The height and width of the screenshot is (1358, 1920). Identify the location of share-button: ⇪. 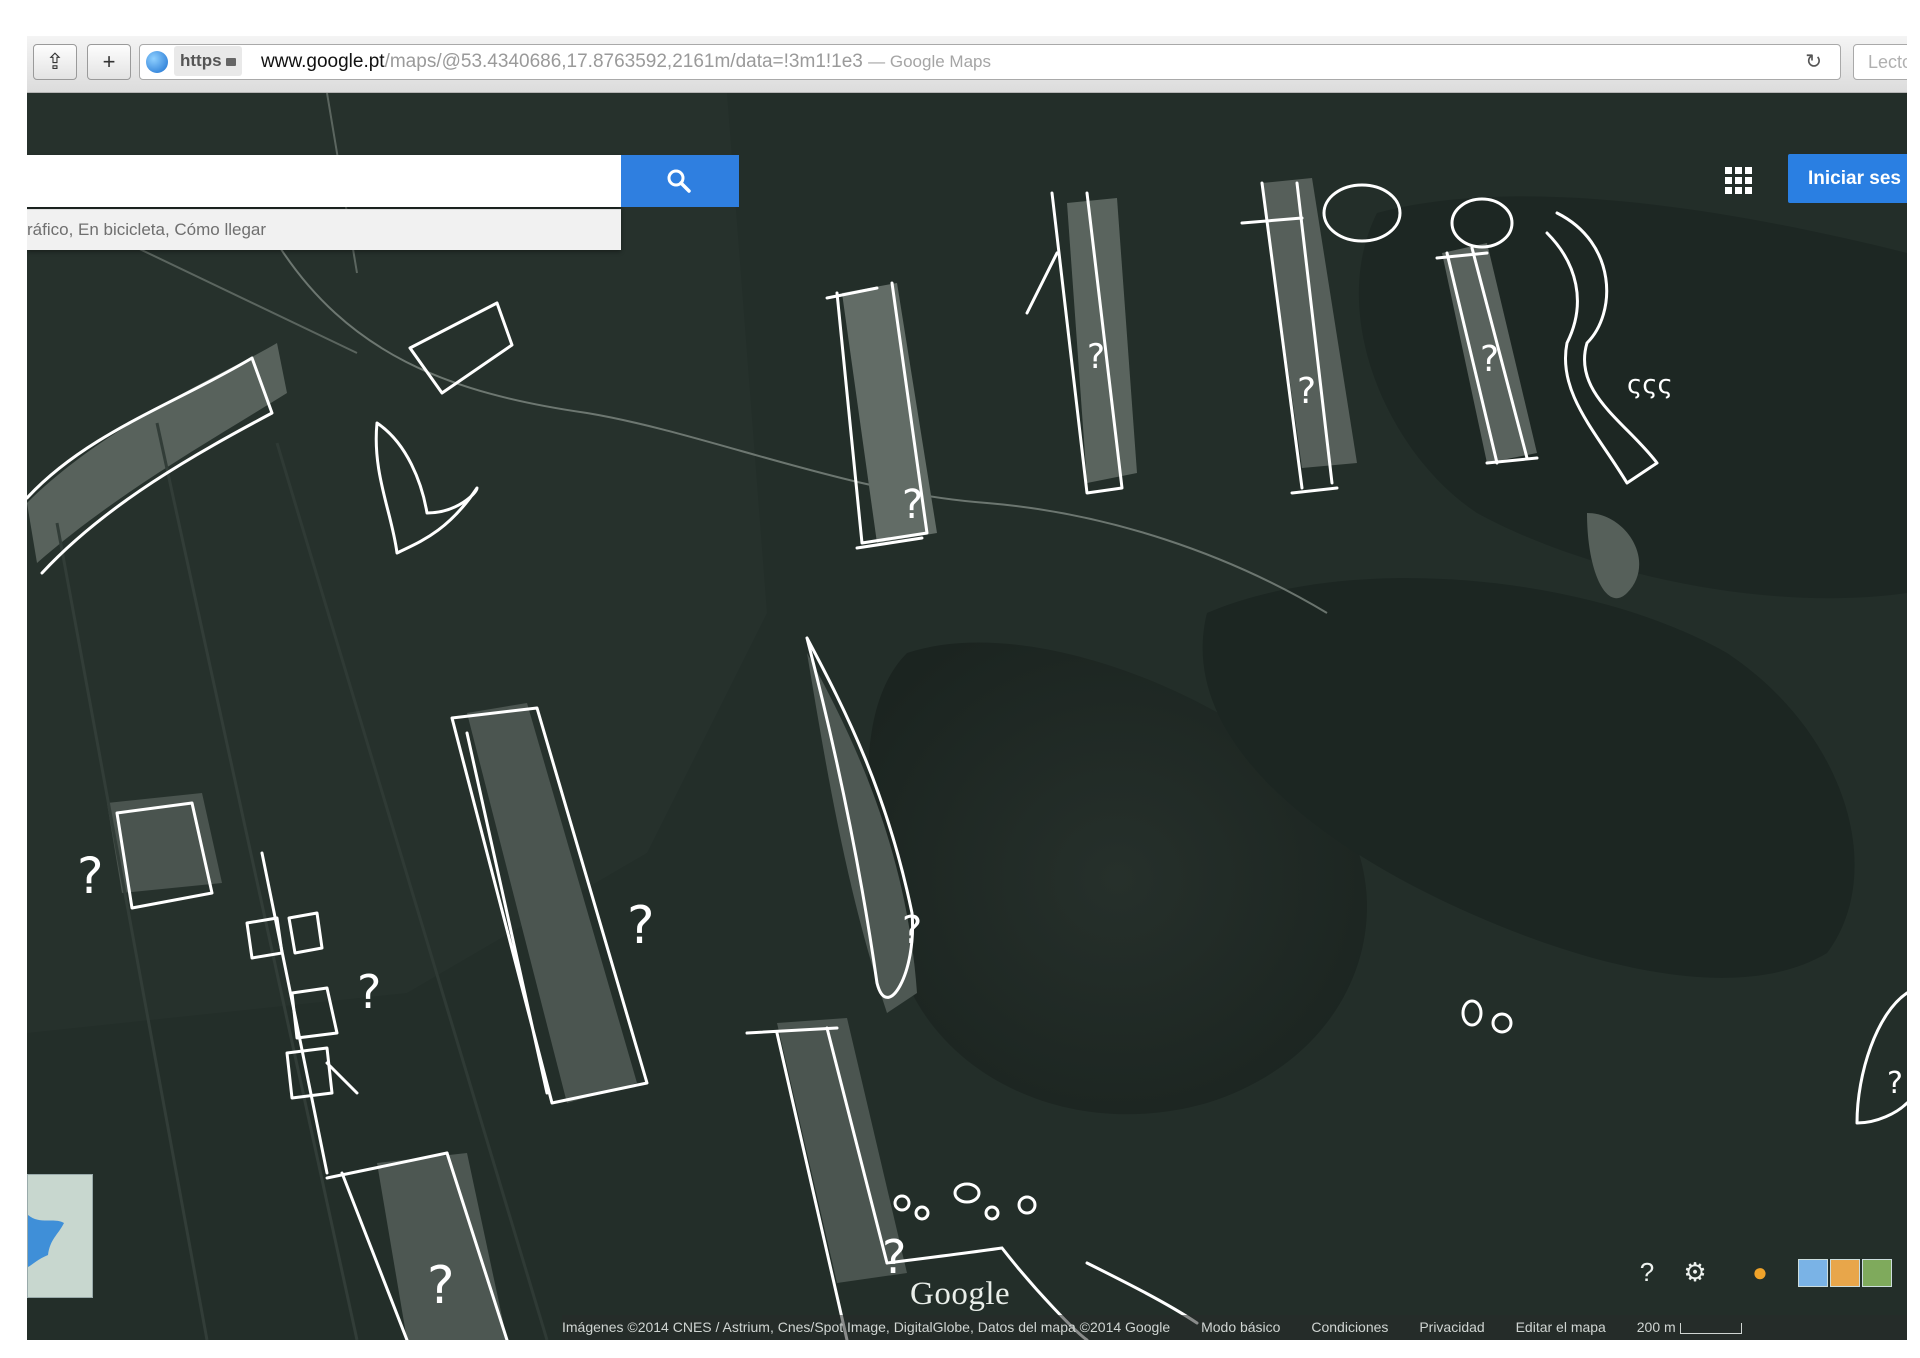
(55, 62).